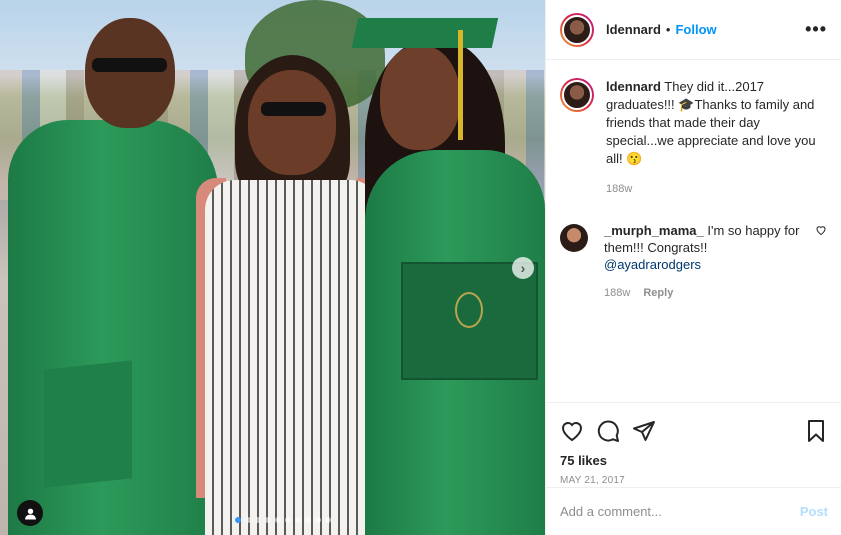 The height and width of the screenshot is (535, 841). I want to click on post-header: ldennard • Follow •••, so click(693, 30).